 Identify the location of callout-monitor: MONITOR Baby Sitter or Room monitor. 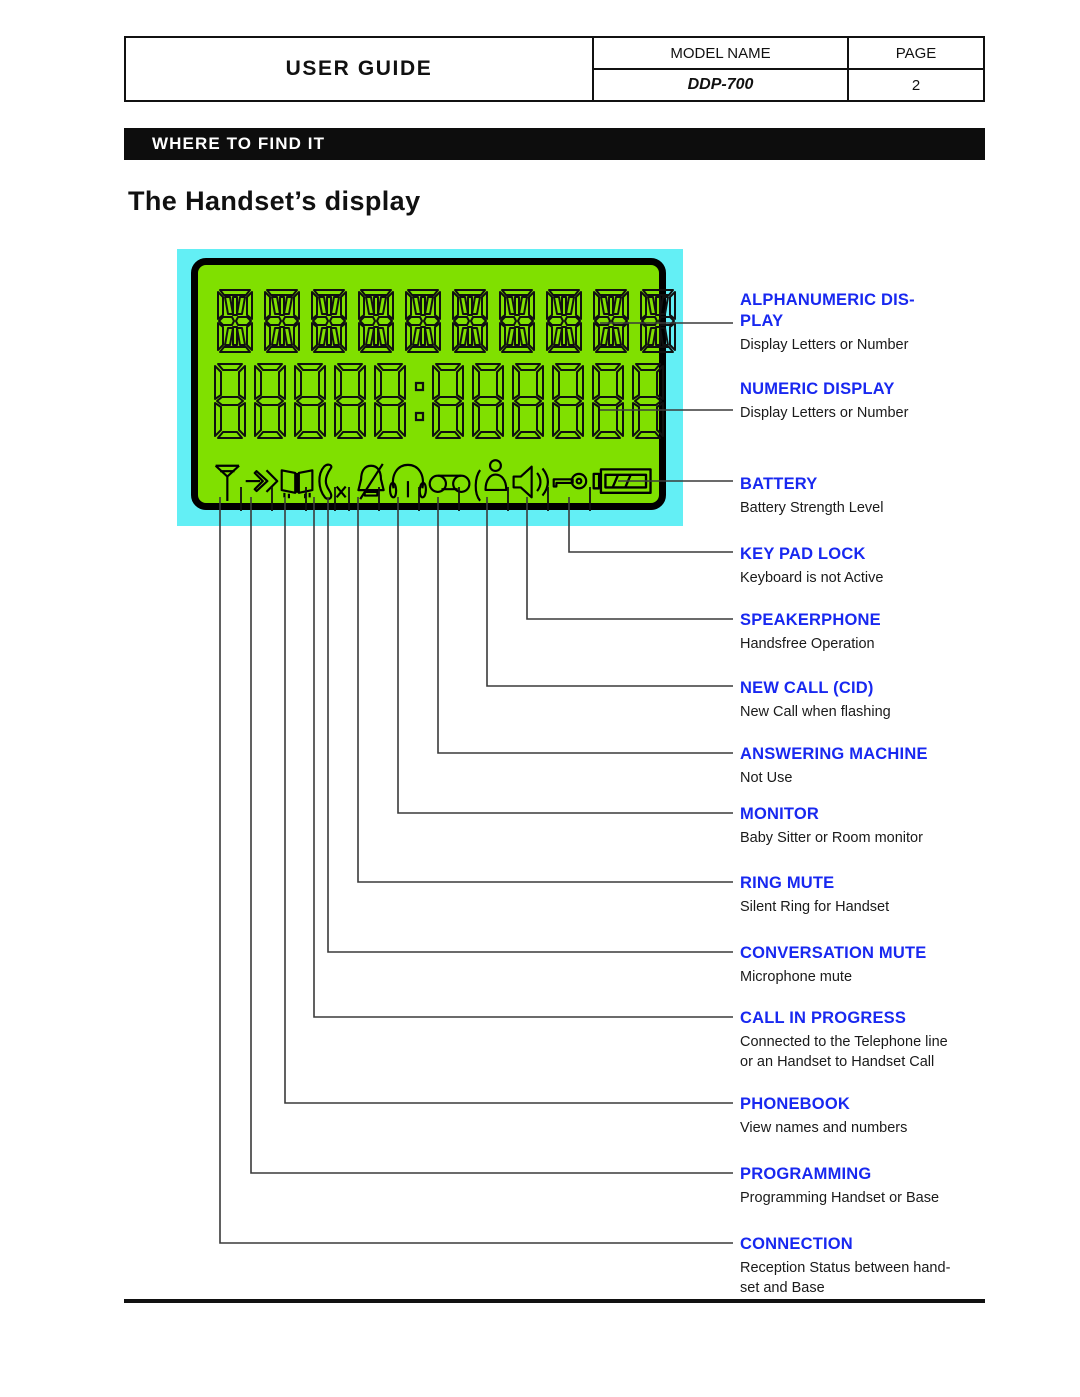
(865, 826).